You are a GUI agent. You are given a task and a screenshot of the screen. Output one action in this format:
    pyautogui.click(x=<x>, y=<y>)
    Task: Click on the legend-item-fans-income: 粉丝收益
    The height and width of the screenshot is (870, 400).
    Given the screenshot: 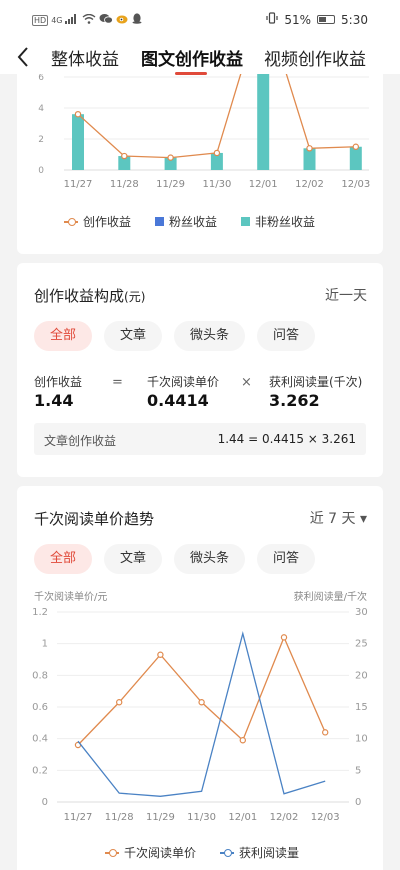 What is the action you would take?
    pyautogui.click(x=186, y=221)
    